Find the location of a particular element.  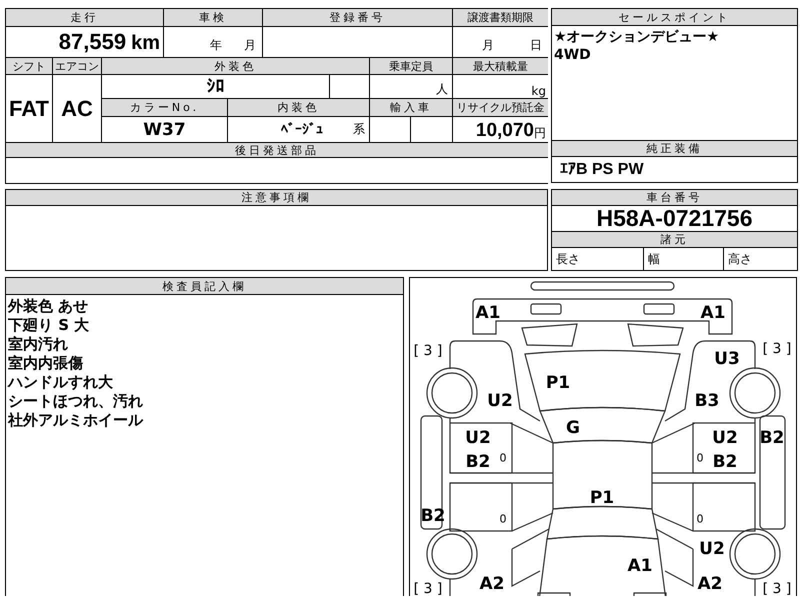

section-header: 検査員記入欄 is located at coordinates (204, 286).